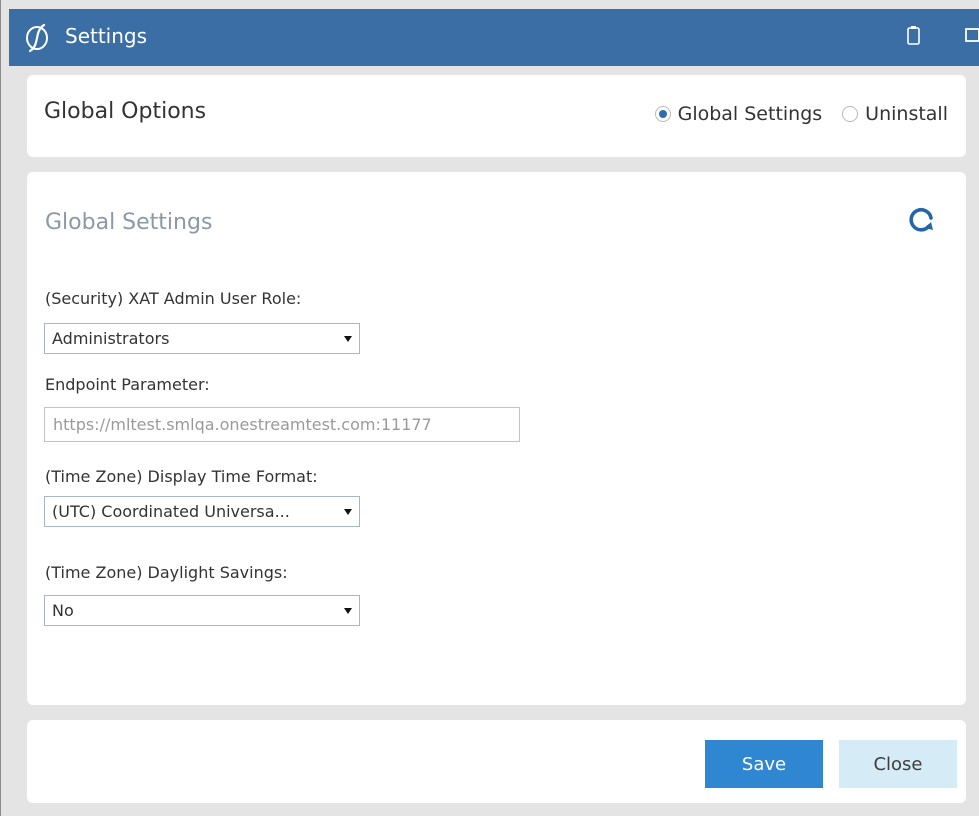  I want to click on footer-panel: Save Close, so click(496, 761).